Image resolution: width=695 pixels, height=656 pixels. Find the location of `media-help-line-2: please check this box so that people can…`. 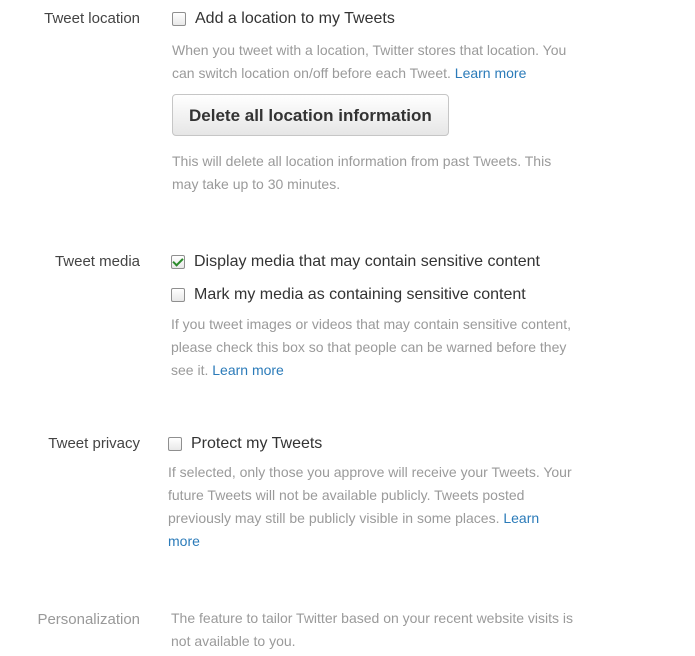

media-help-line-2: please check this box so that people can… is located at coordinates (369, 347).